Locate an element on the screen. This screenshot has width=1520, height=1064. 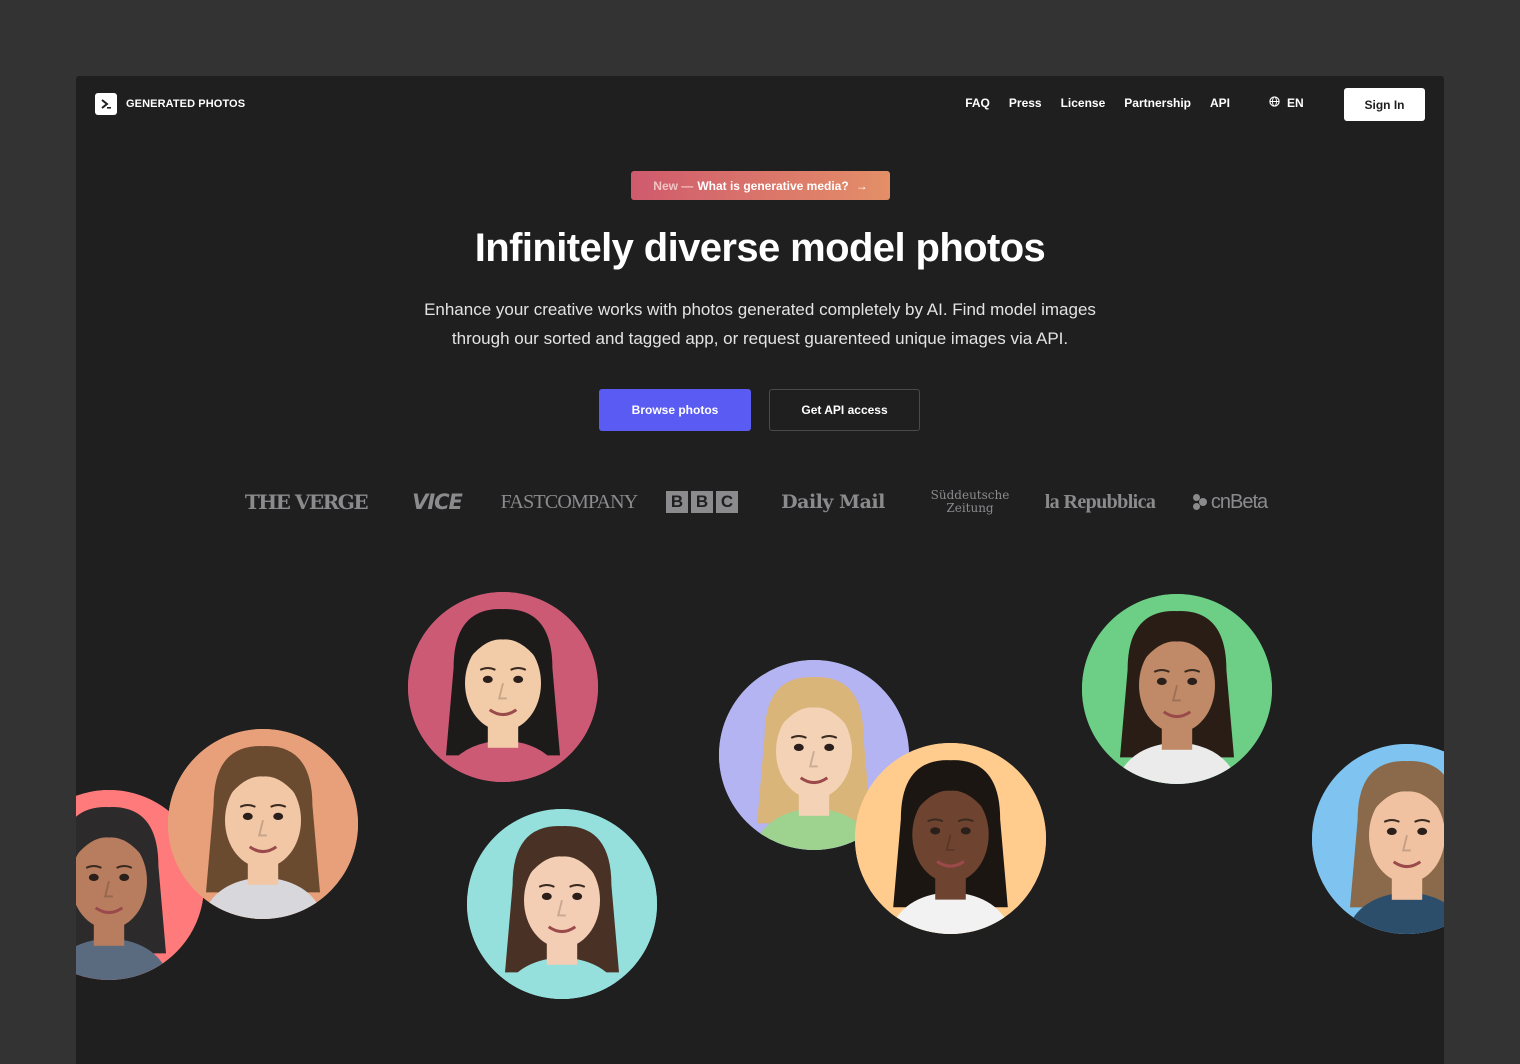
face-photo-man-blond is located at coordinates (1378, 839).